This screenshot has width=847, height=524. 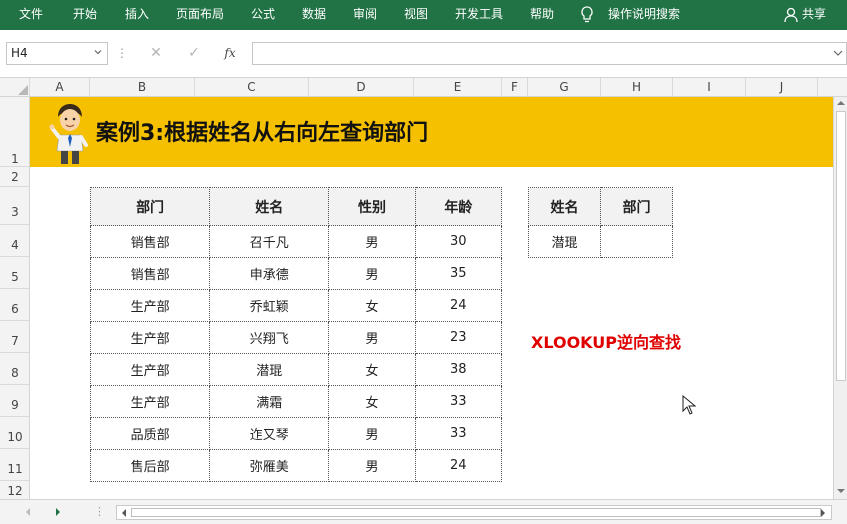 I want to click on row-header-2: 2, so click(x=15, y=177).